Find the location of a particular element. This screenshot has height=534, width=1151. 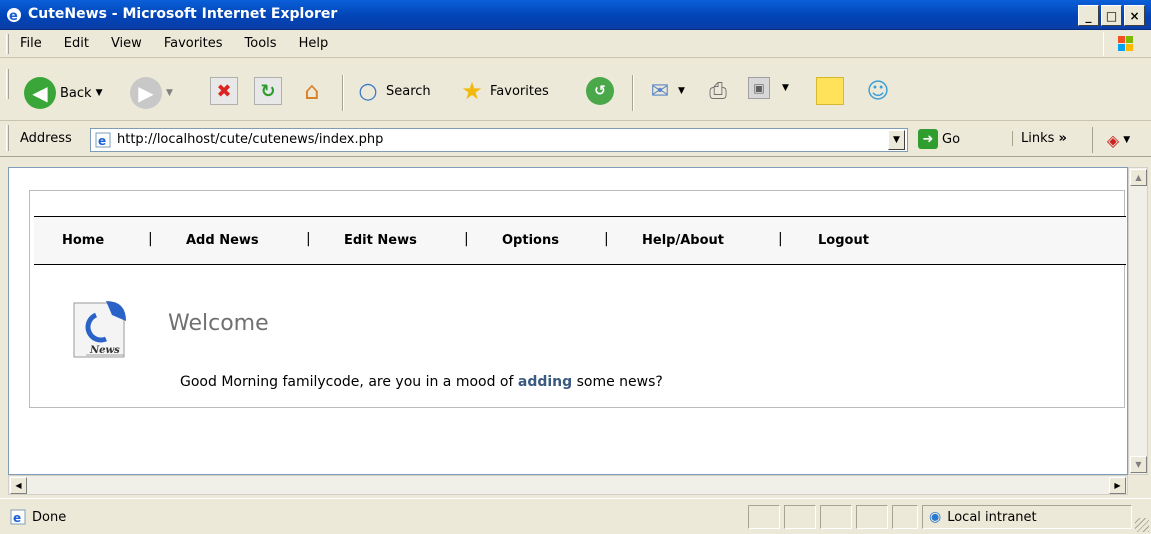

close-button: × is located at coordinates (1134, 15).